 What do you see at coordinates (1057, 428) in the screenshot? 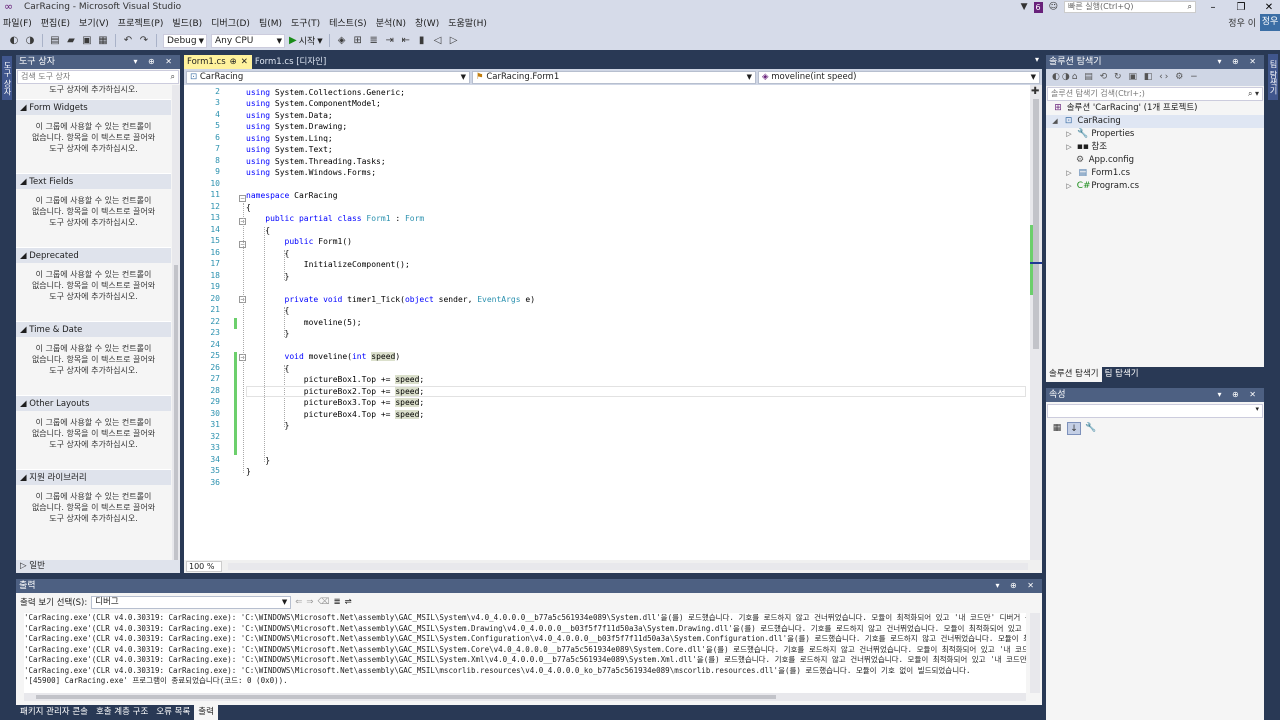
I see `categorized-icon: ▦` at bounding box center [1057, 428].